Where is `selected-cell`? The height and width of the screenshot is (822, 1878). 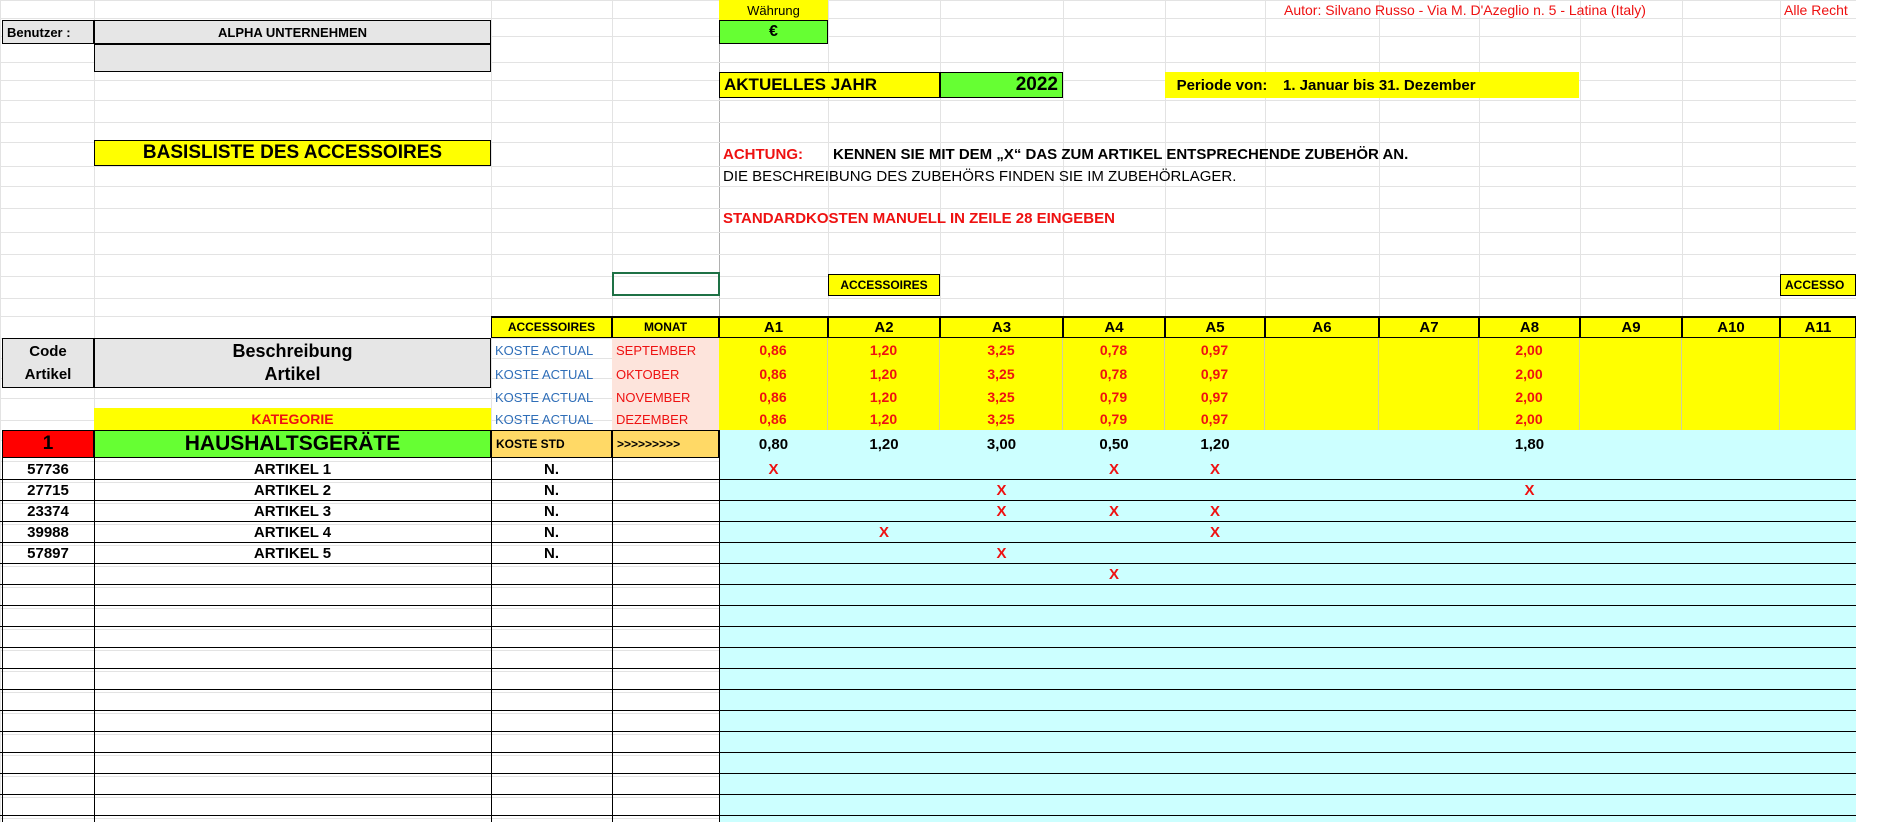
selected-cell is located at coordinates (666, 284).